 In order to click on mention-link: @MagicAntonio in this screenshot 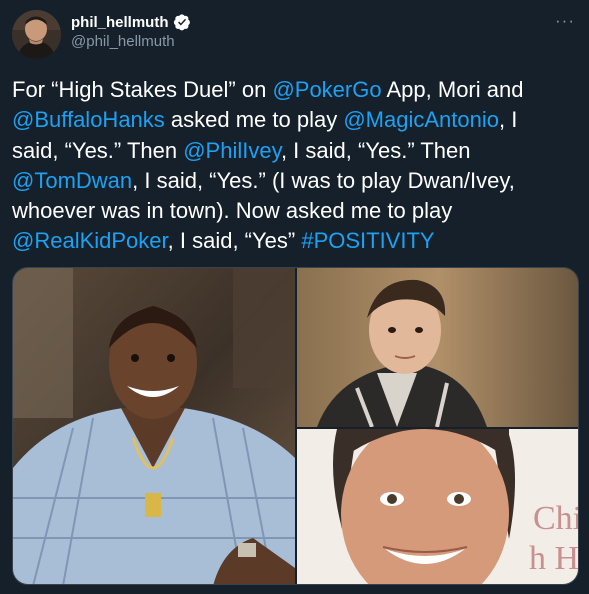, I will do `click(421, 119)`.